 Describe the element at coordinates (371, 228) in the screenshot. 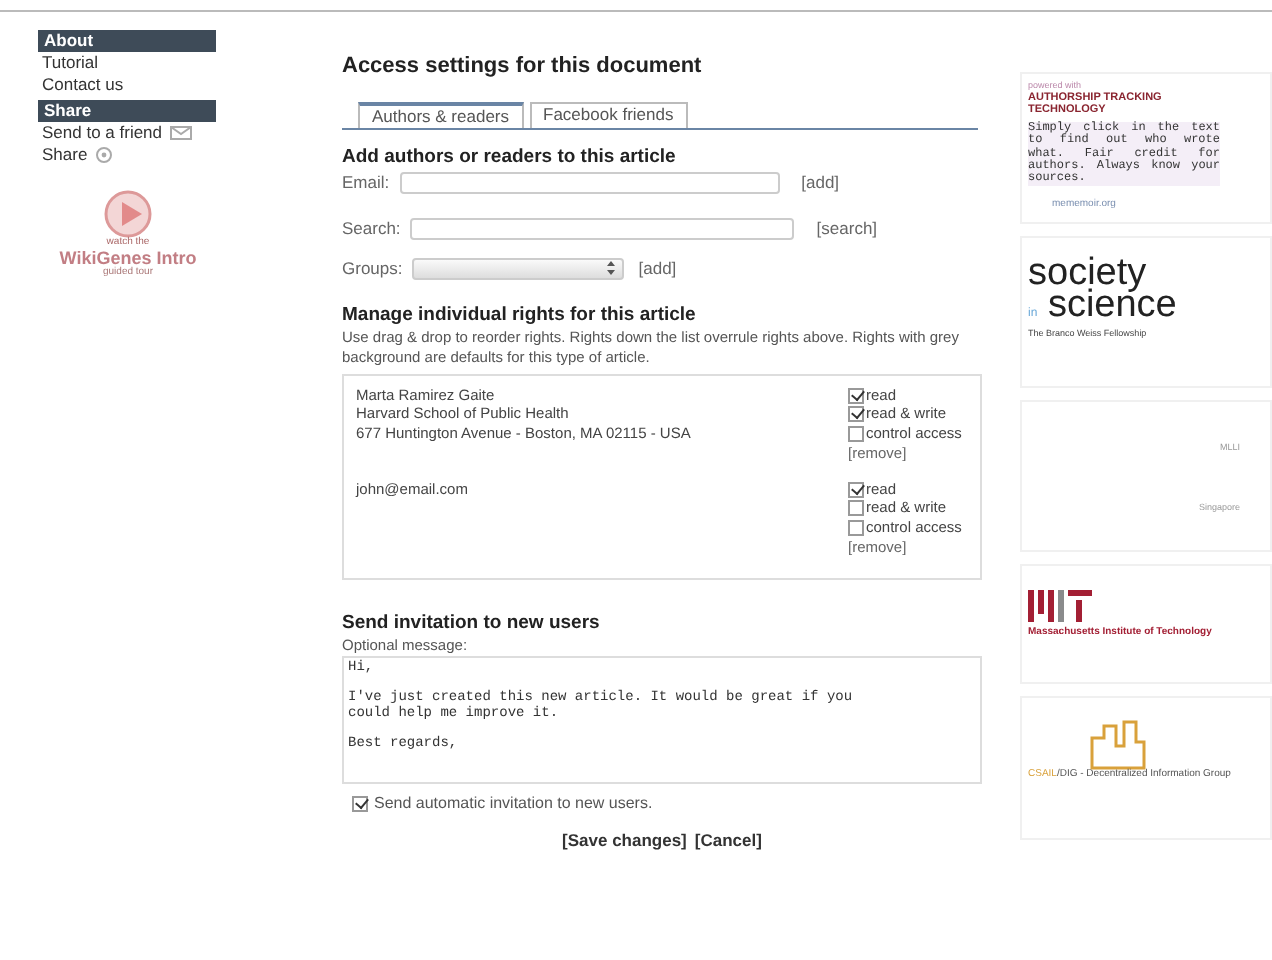

I see `field-label: Search:` at that location.